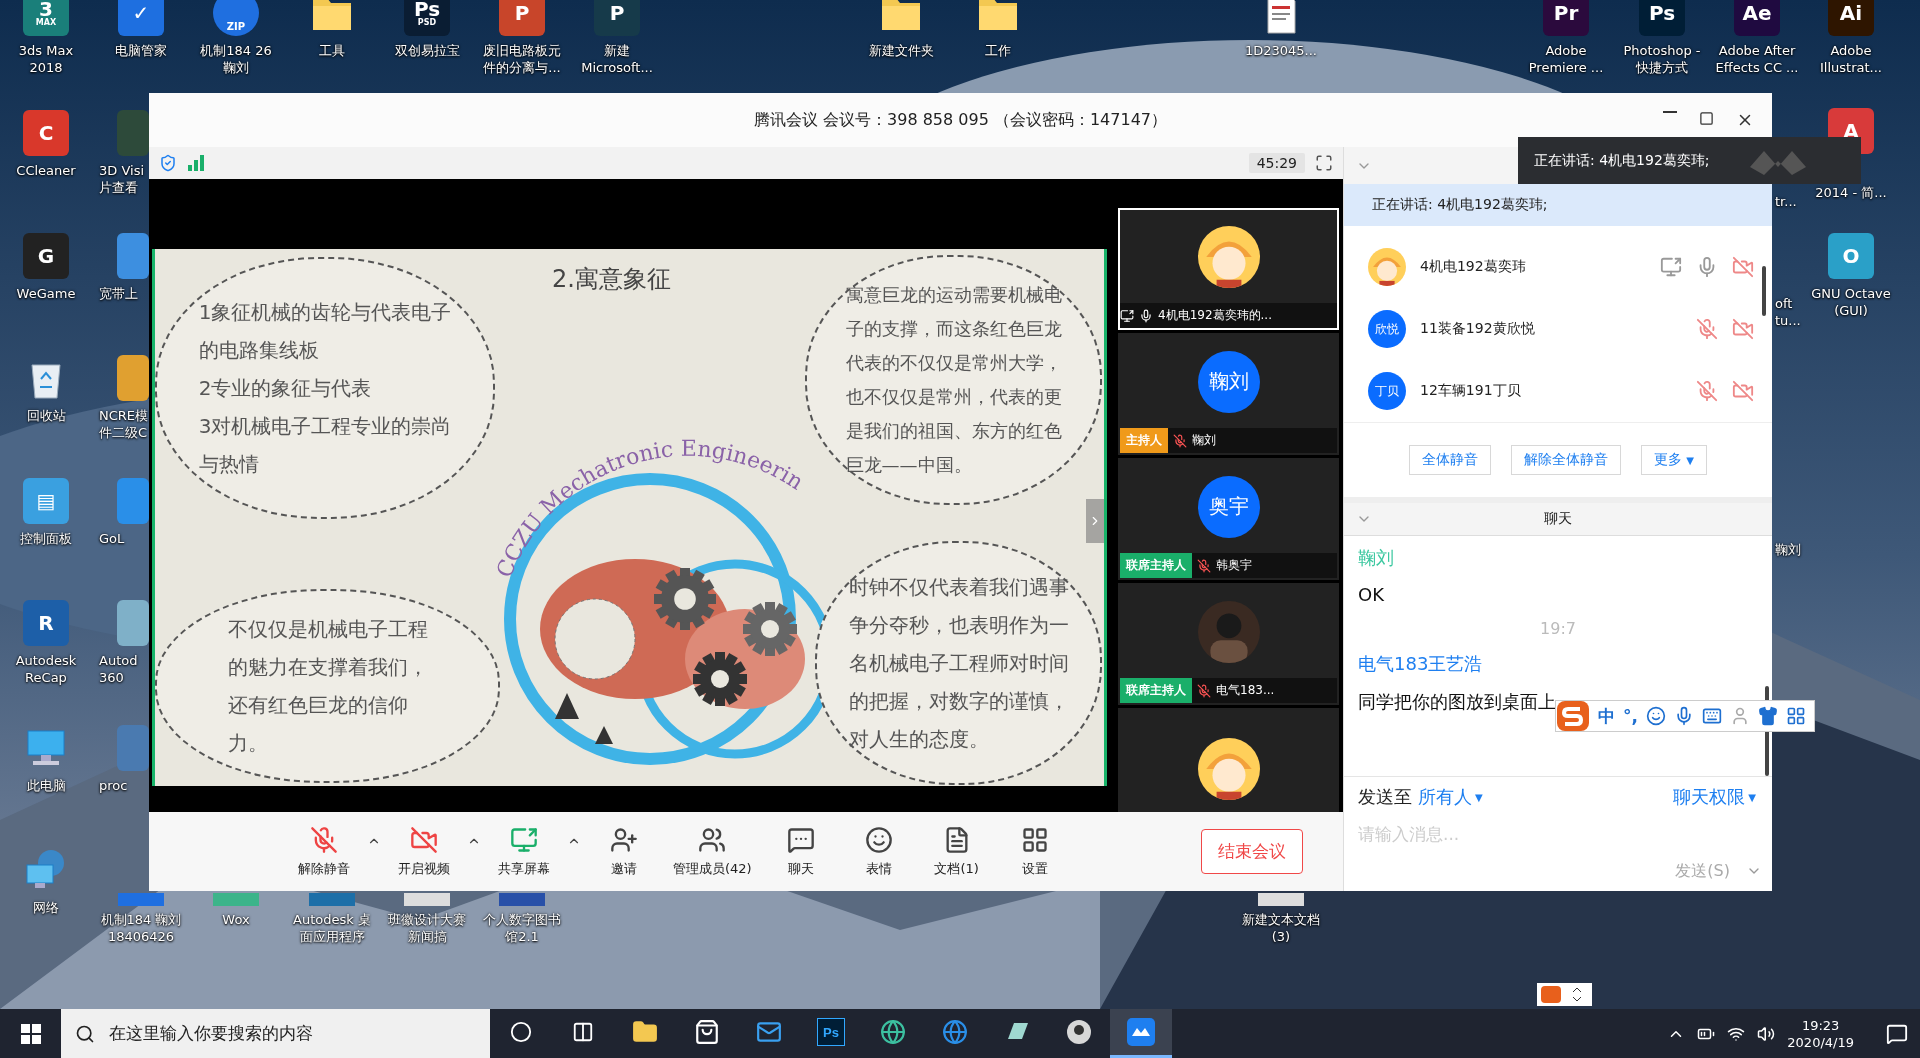 The height and width of the screenshot is (1058, 1920). What do you see at coordinates (524, 851) in the screenshot?
I see `toolbar-button: 共享屏幕` at bounding box center [524, 851].